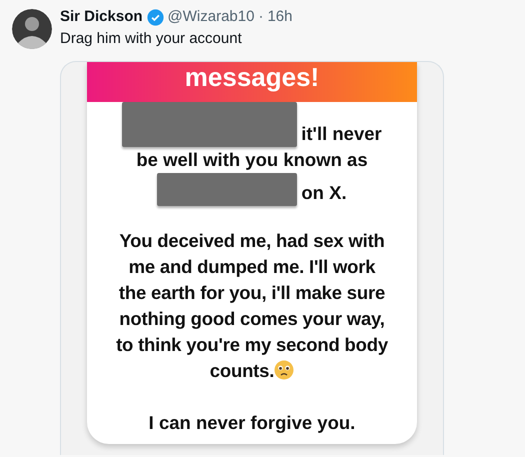  I want to click on closing-text: I can never forgive you., so click(252, 422).